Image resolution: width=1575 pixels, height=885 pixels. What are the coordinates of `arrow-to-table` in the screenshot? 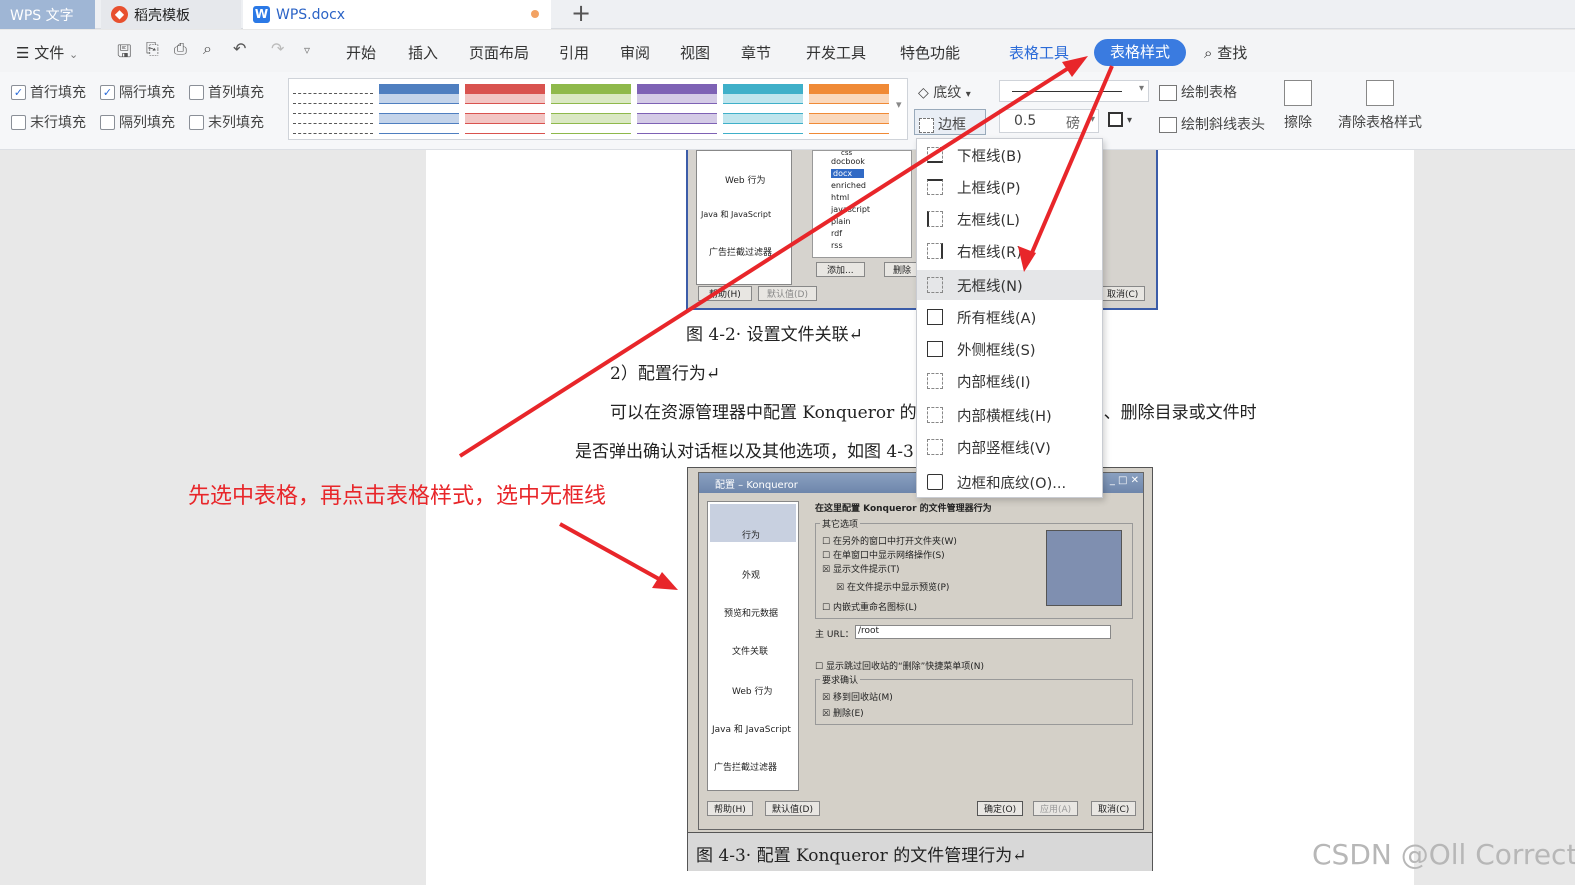 It's located at (614, 554).